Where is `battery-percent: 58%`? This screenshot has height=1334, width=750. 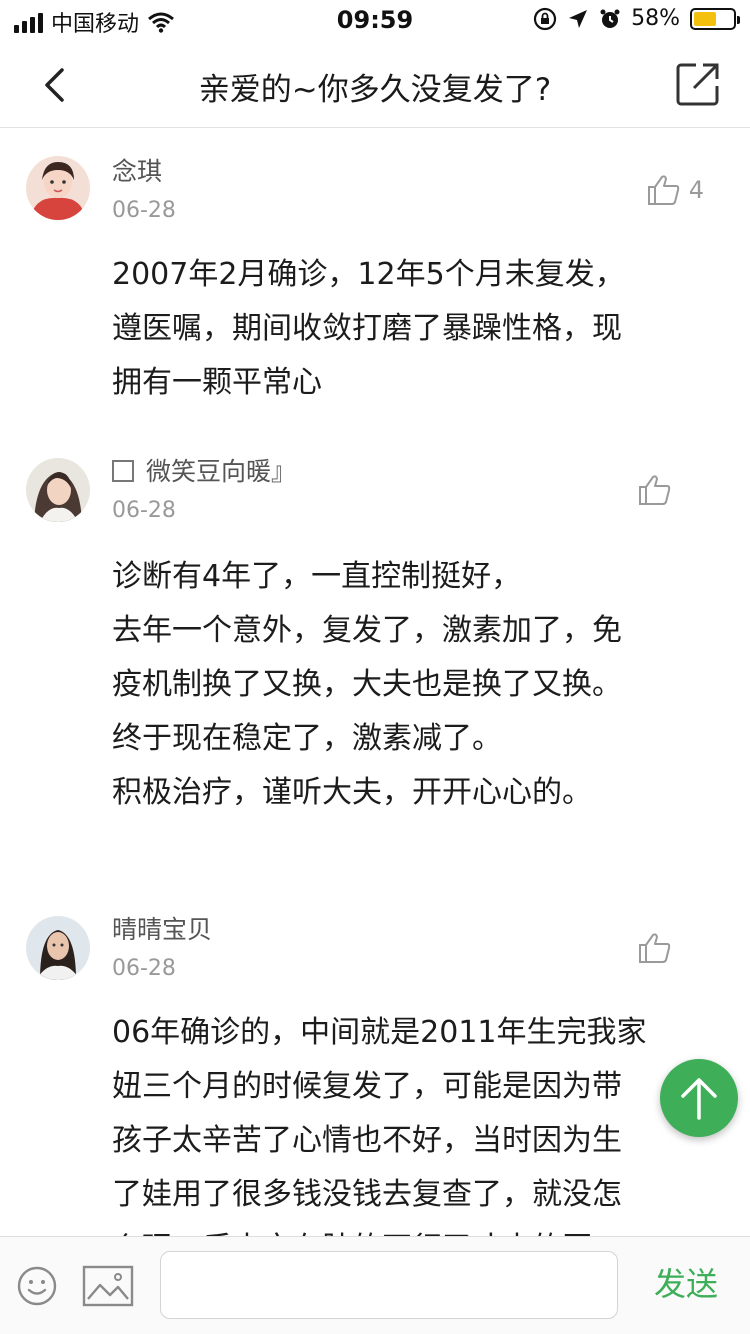
battery-percent: 58% is located at coordinates (655, 18).